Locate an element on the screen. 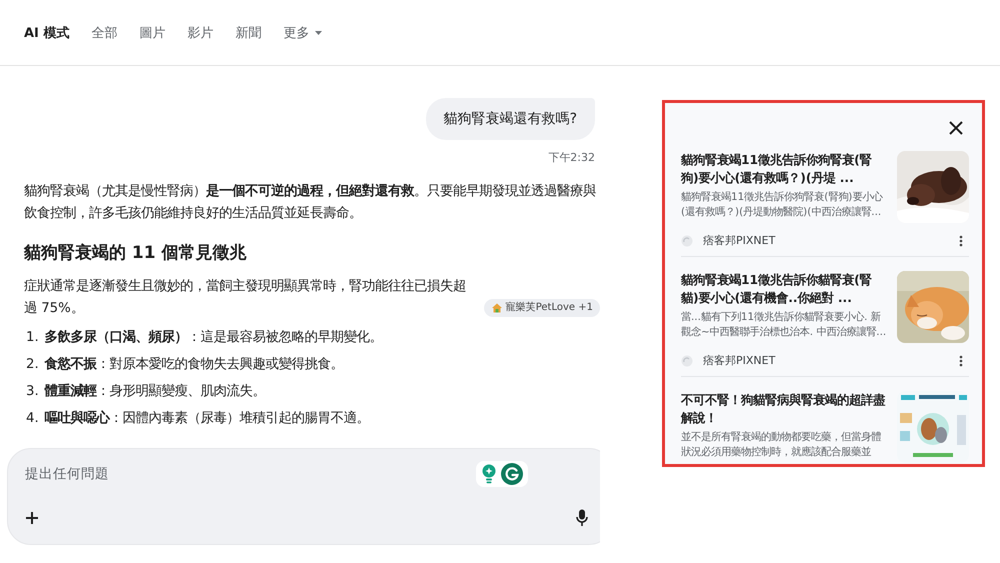 The width and height of the screenshot is (1000, 563). list-number: 1. is located at coordinates (32, 338).